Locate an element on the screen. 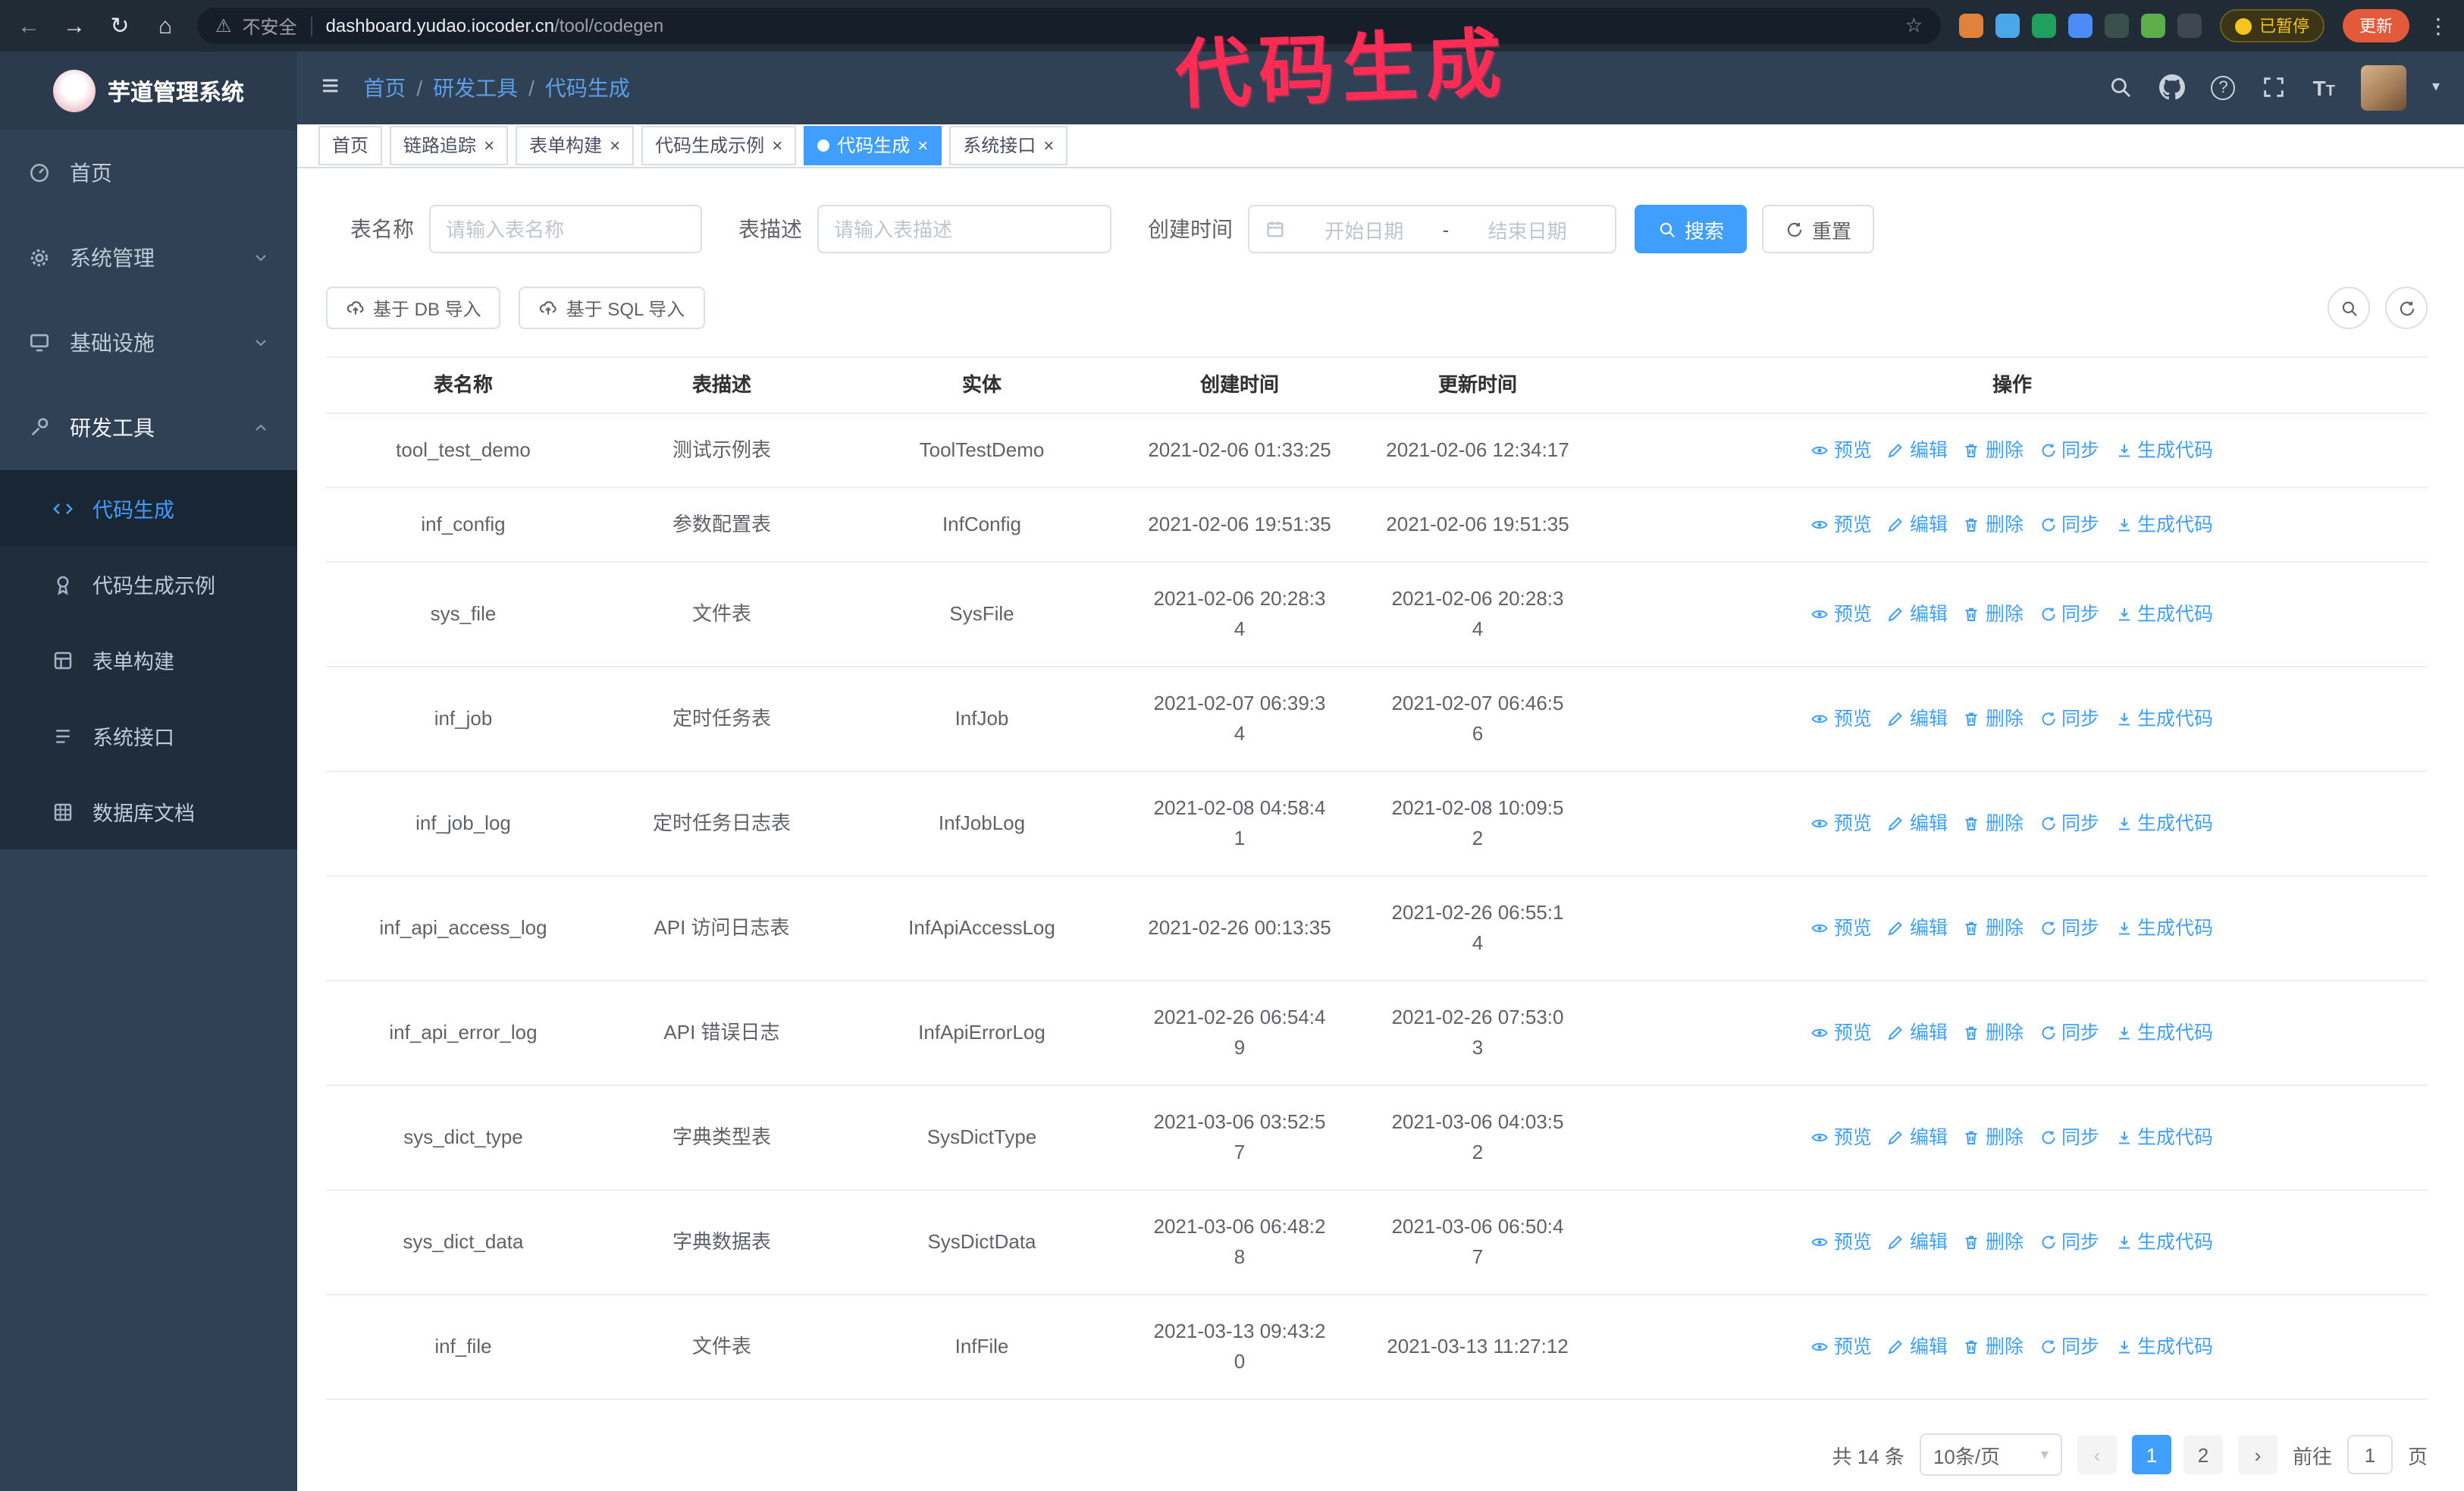 The image size is (2464, 1491). page-size-select: 10条/页 ▾ is located at coordinates (1990, 1454).